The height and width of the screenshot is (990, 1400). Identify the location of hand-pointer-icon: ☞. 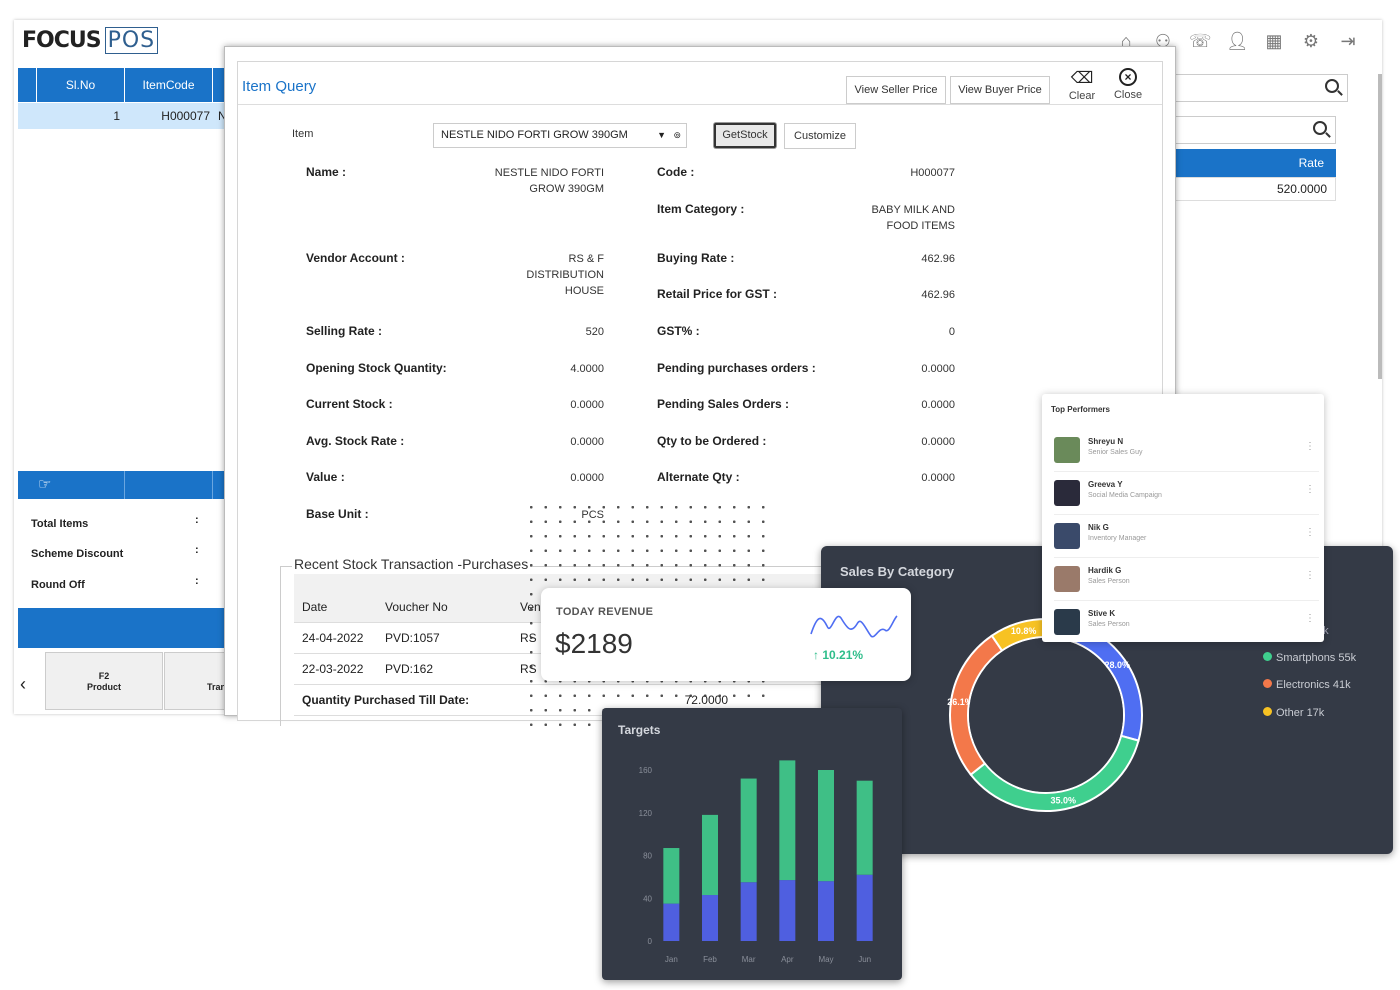
(44, 484).